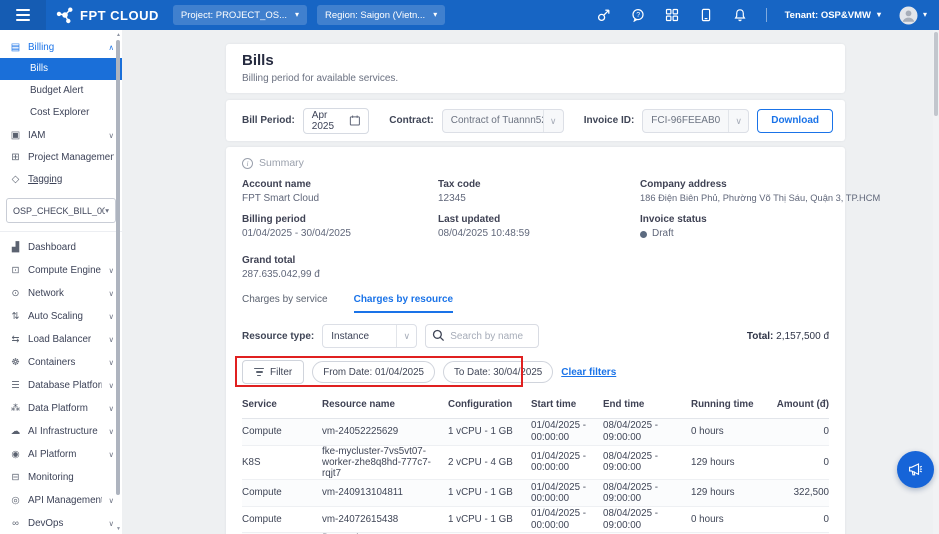 The width and height of the screenshot is (939, 534). I want to click on sidebar-menu-item: ∞ DevOps ∨, so click(61, 523).